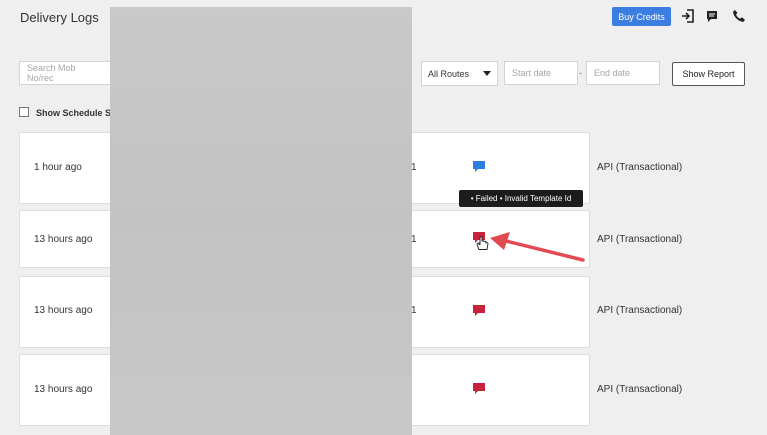  What do you see at coordinates (688, 16) in the screenshot?
I see `signout-icon` at bounding box center [688, 16].